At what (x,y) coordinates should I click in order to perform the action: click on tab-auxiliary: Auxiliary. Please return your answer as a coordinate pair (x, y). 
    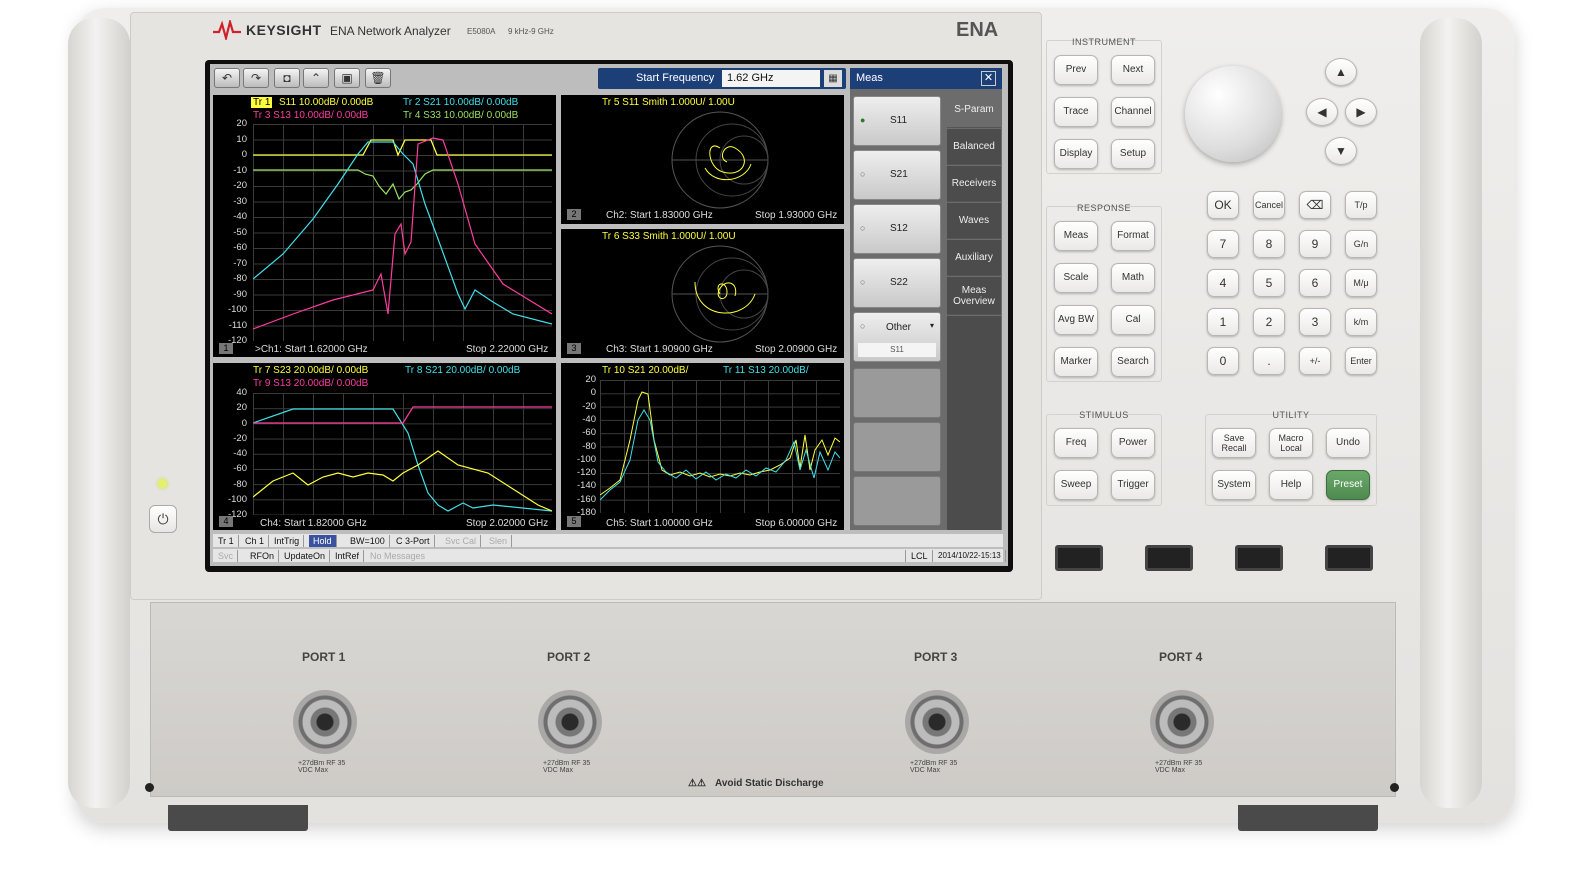
    Looking at the image, I should click on (974, 258).